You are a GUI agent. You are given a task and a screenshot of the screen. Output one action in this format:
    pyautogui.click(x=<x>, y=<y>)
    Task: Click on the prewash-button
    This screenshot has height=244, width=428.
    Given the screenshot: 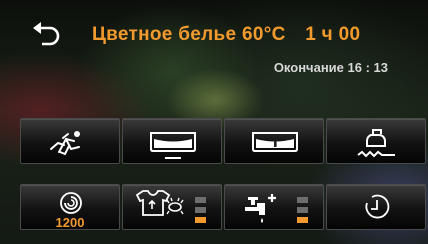 What is the action you would take?
    pyautogui.click(x=274, y=141)
    